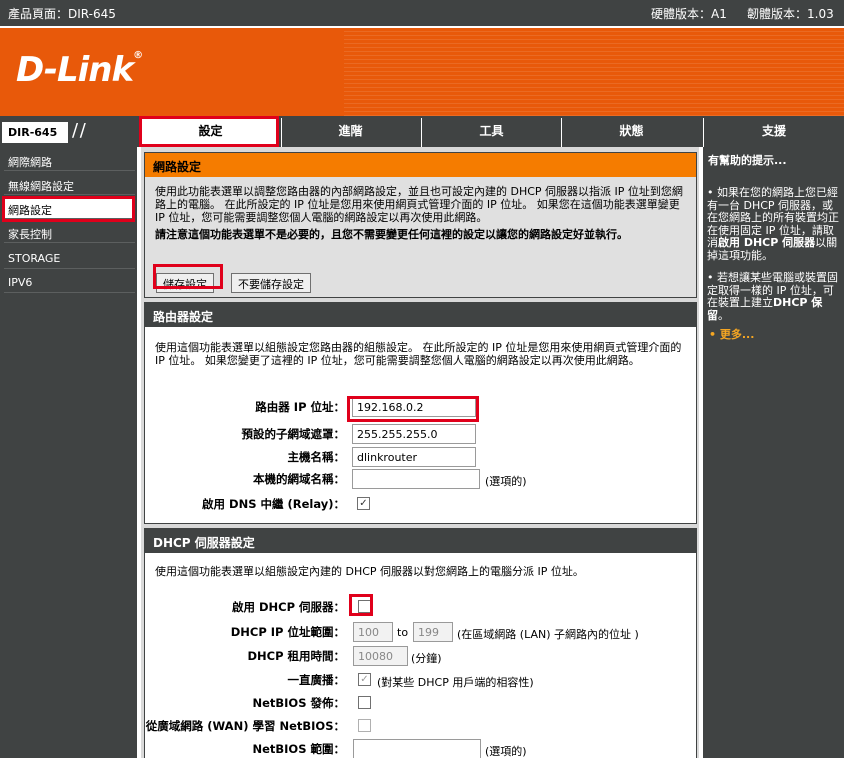 The image size is (844, 758). Describe the element at coordinates (288, 607) in the screenshot. I see `enable-dhcp-label: 啟用 DHCP 伺服器：` at that location.